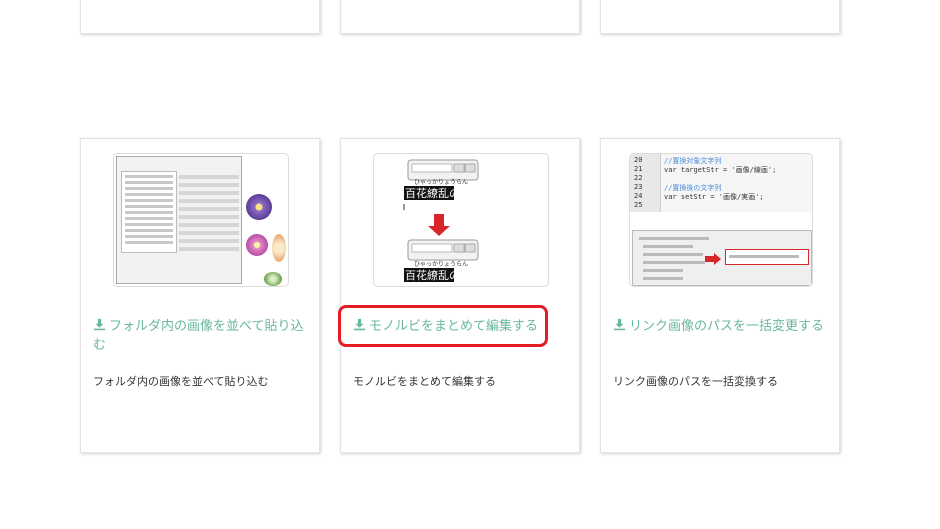 The width and height of the screenshot is (940, 529). I want to click on highlight-box, so click(443, 326).